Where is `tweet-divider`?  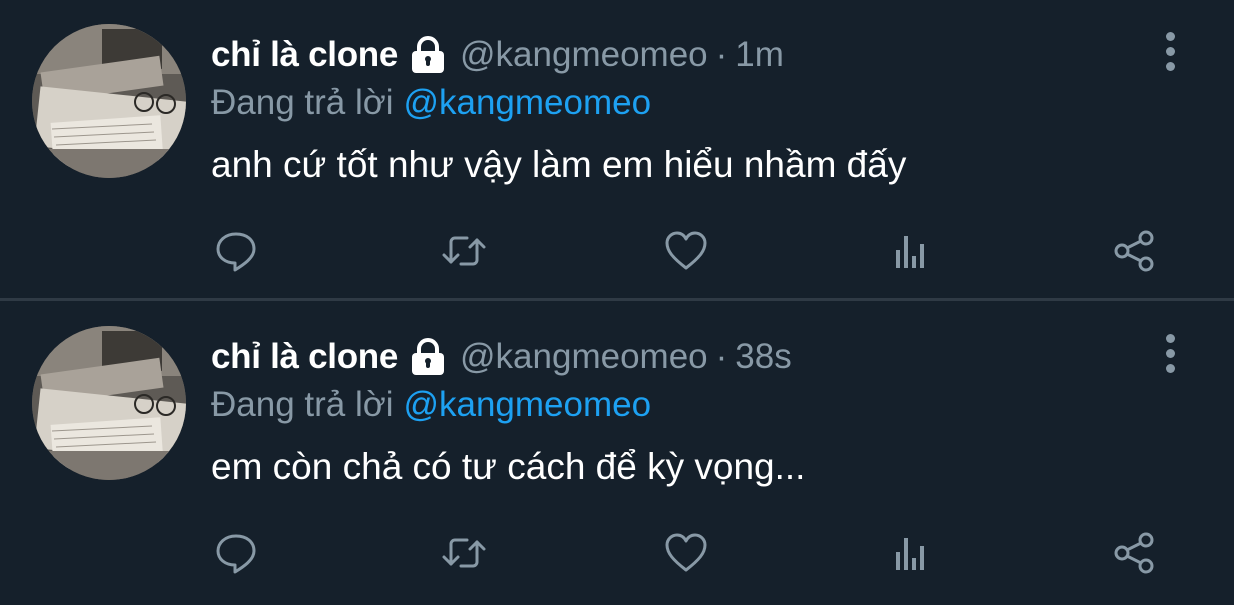 tweet-divider is located at coordinates (617, 299).